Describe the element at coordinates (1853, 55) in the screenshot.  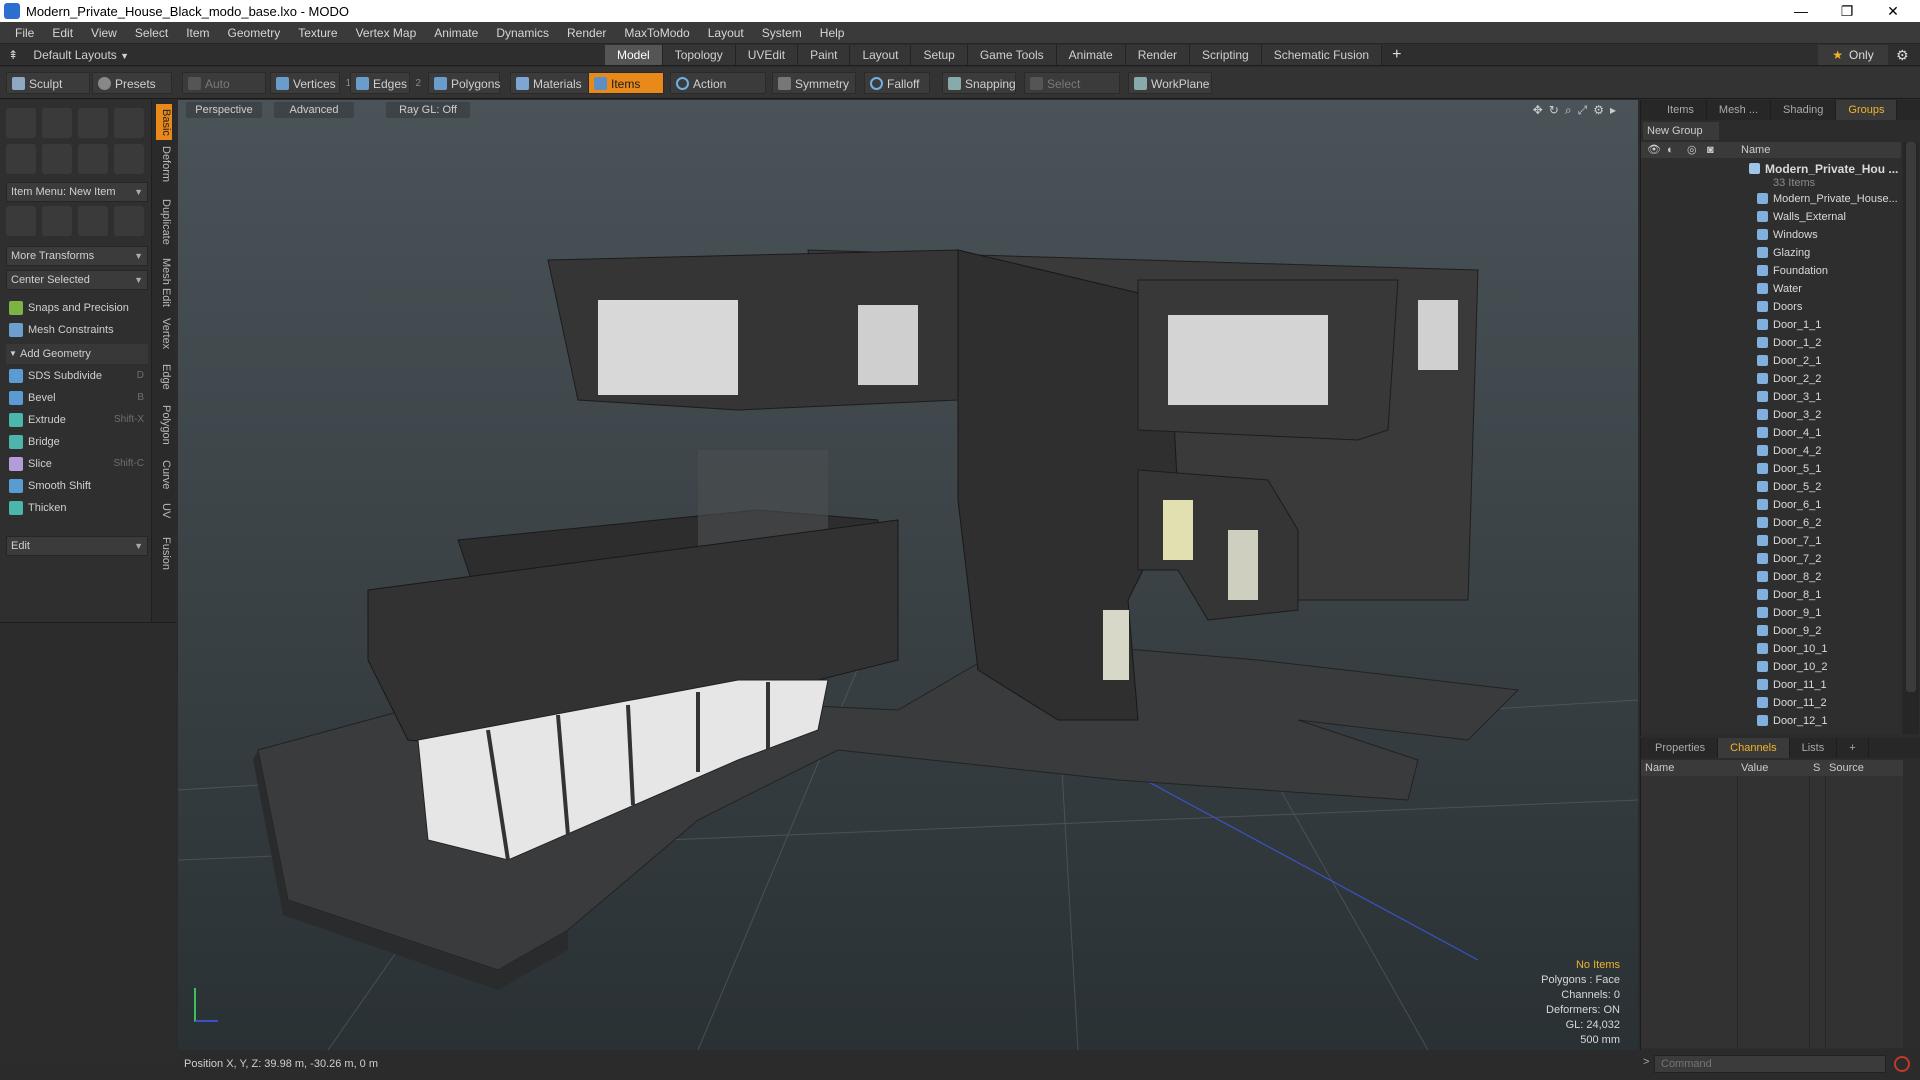
I see `only-button: ★ Only` at that location.